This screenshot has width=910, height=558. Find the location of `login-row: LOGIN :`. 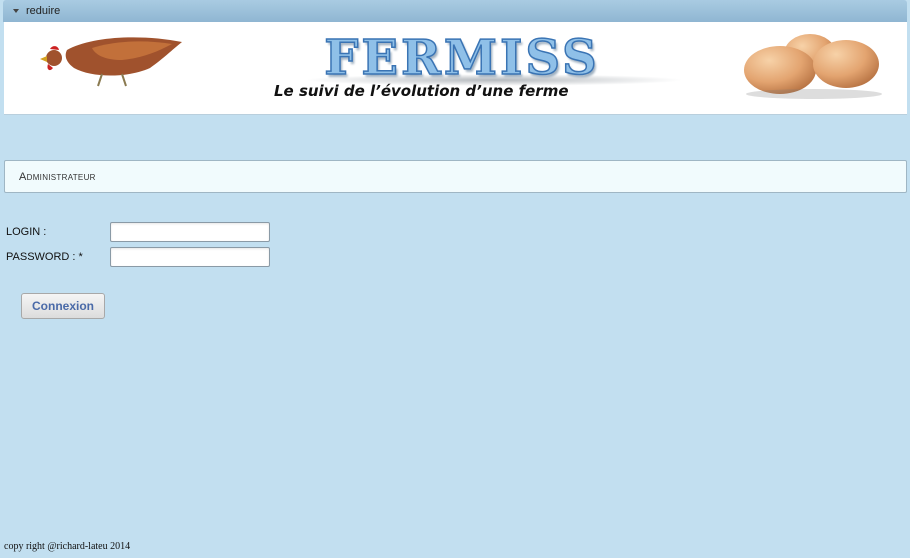

login-row: LOGIN : is located at coordinates (138, 232).